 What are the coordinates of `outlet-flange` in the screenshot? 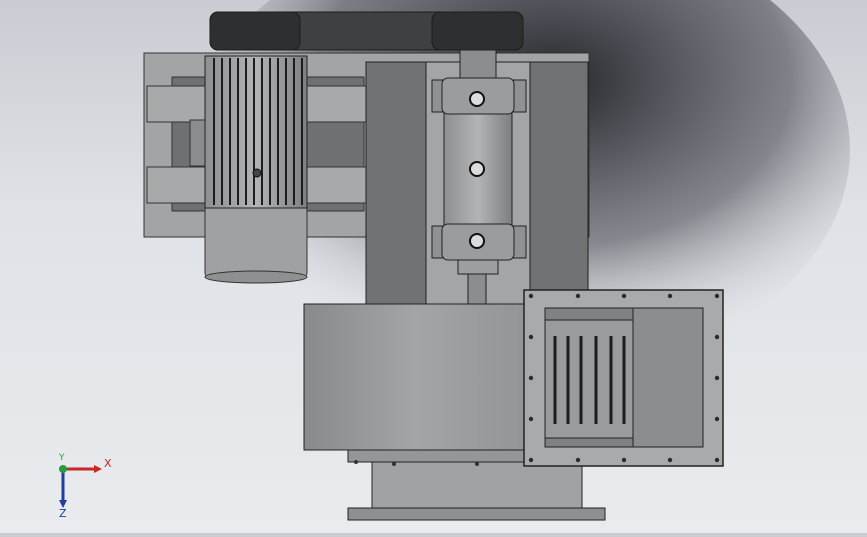 It's located at (623, 378).